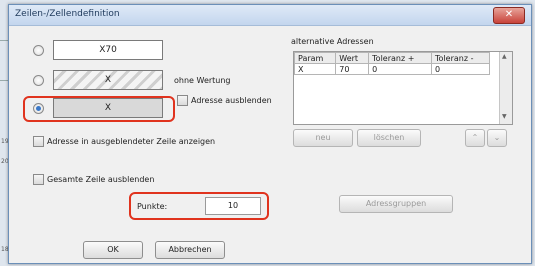 The width and height of the screenshot is (535, 266). Describe the element at coordinates (505, 88) in the screenshot. I see `table-scrollbar: ▲ ▼` at that location.